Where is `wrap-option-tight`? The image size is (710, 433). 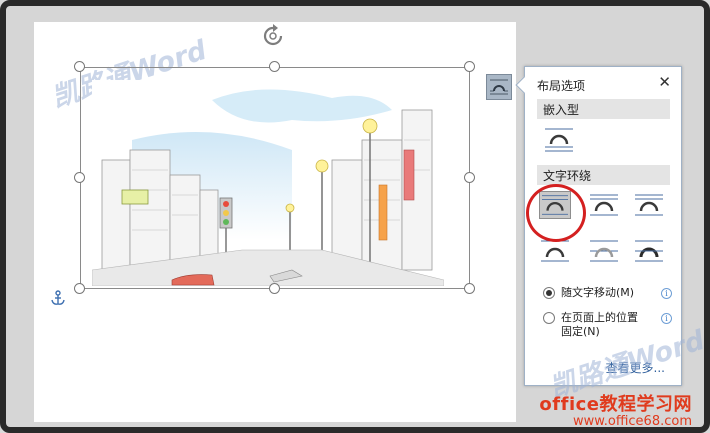 wrap-option-tight is located at coordinates (604, 205).